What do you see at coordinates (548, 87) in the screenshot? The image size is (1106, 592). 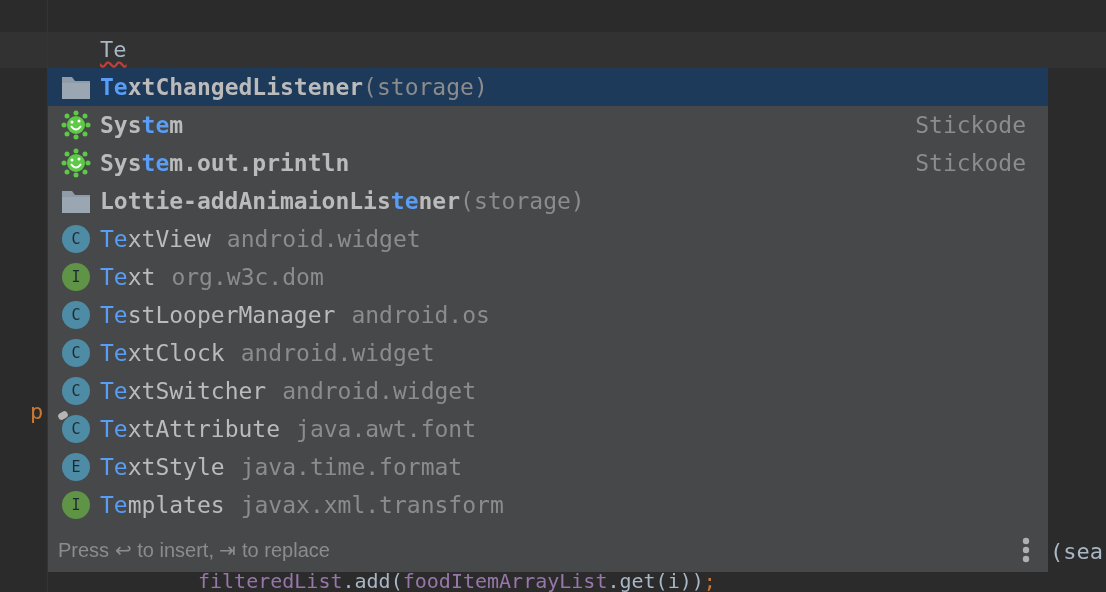 I see `completion-item: TextChangedListener(storage)` at bounding box center [548, 87].